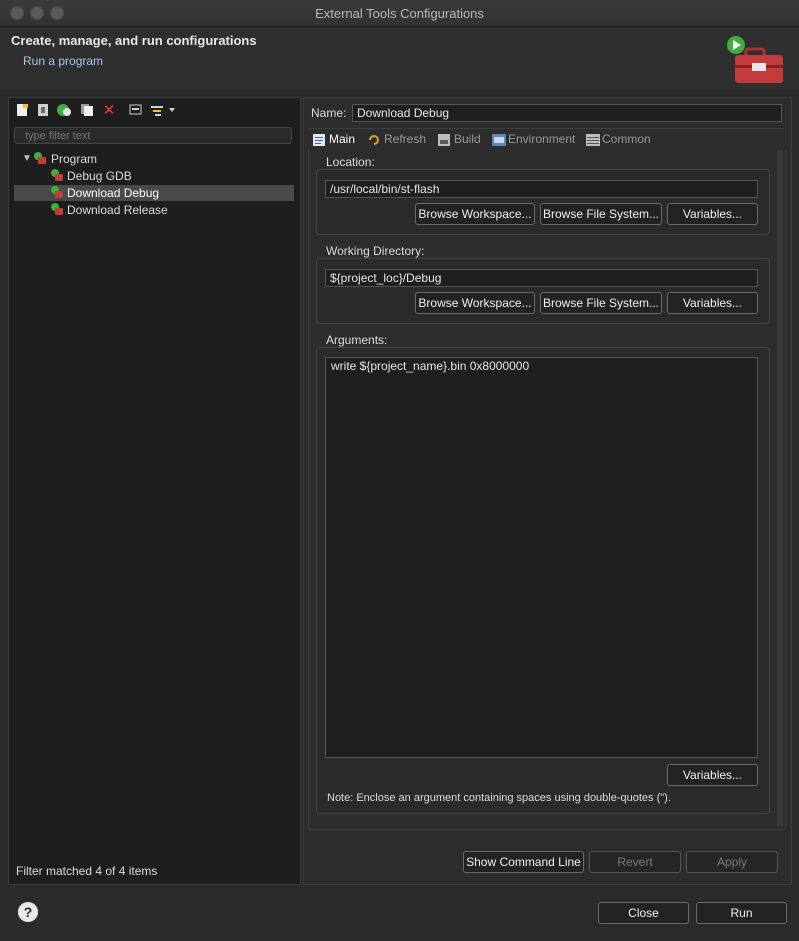 This screenshot has width=799, height=941. What do you see at coordinates (113, 193) in the screenshot?
I see `tree-item-label: Download Debug` at bounding box center [113, 193].